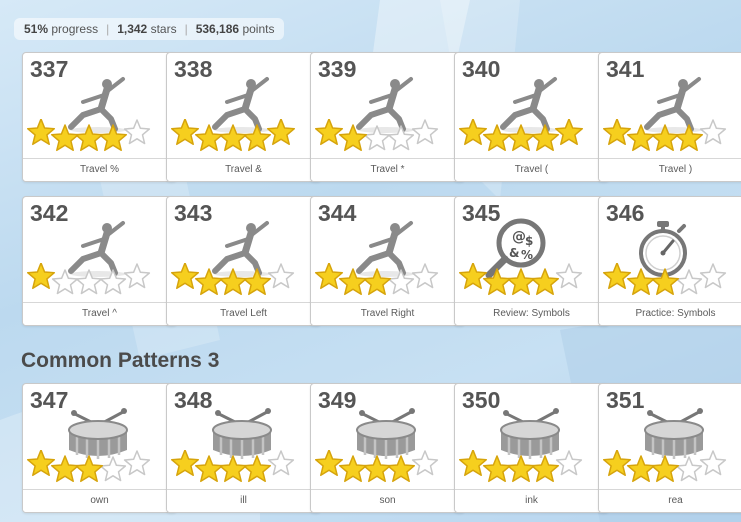 The width and height of the screenshot is (741, 522). Describe the element at coordinates (669, 117) in the screenshot. I see `lesson-card-341: 341 Travel )` at that location.